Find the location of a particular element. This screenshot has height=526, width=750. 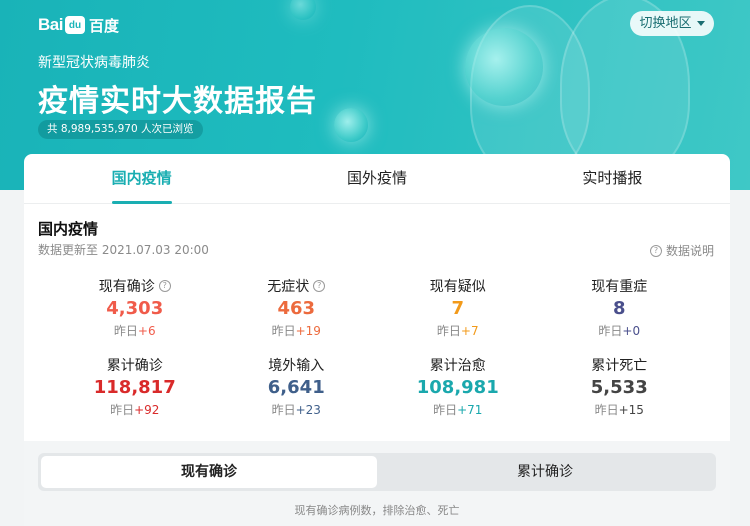

data-note-link: ? 数据说明 is located at coordinates (681, 250).